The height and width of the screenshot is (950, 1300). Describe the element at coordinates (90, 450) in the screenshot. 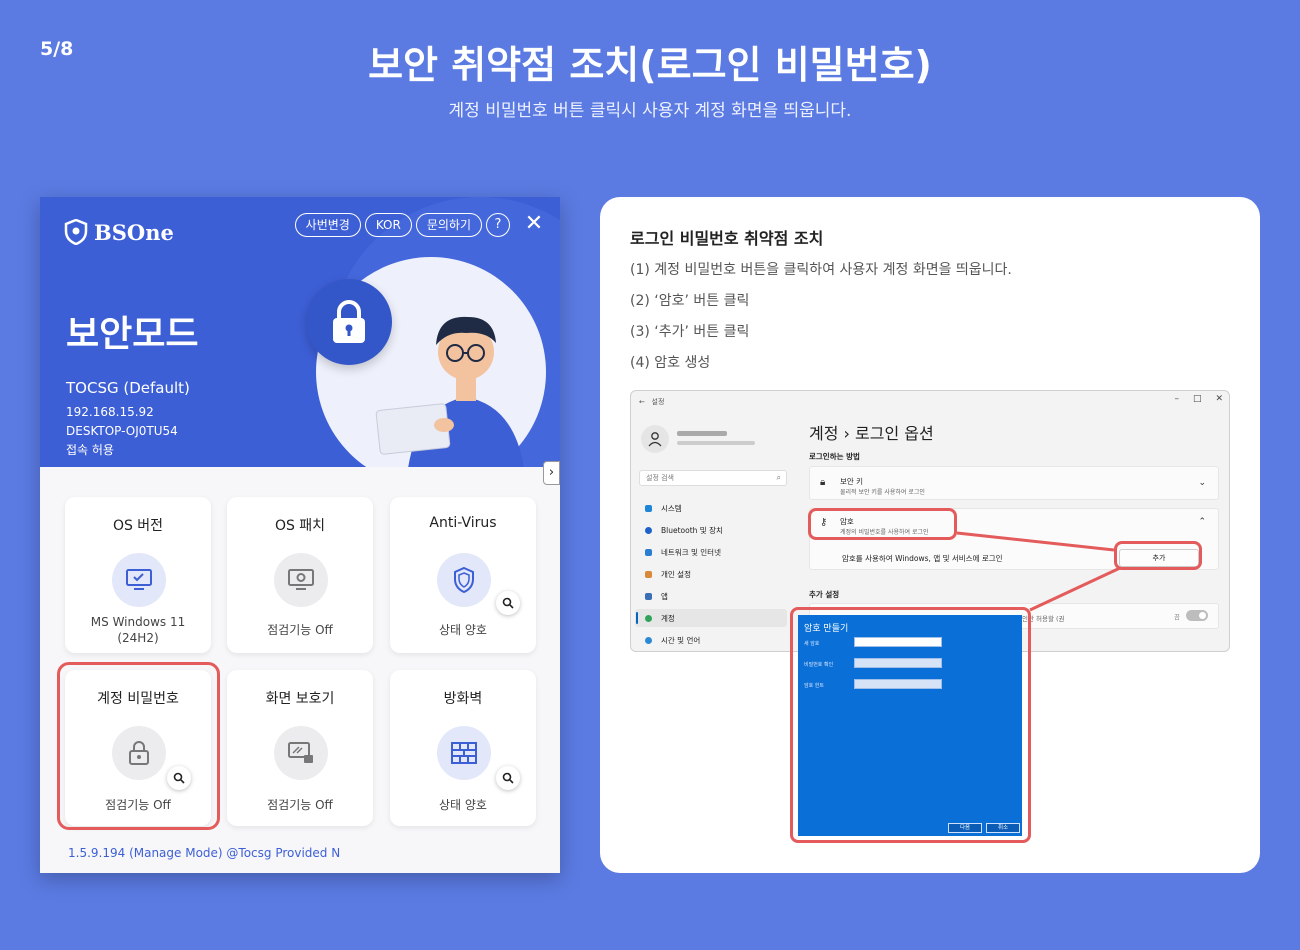

I see `access-status: 접속 허용` at that location.